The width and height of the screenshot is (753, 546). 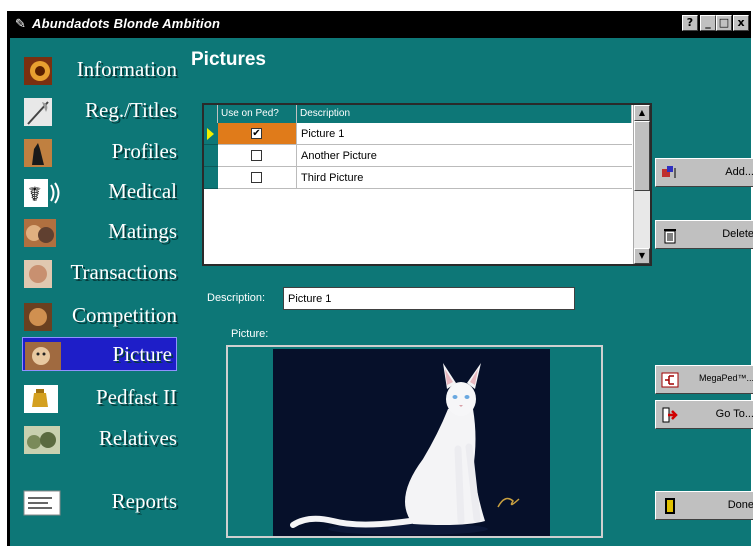 I want to click on minimize-button: _, so click(x=708, y=23).